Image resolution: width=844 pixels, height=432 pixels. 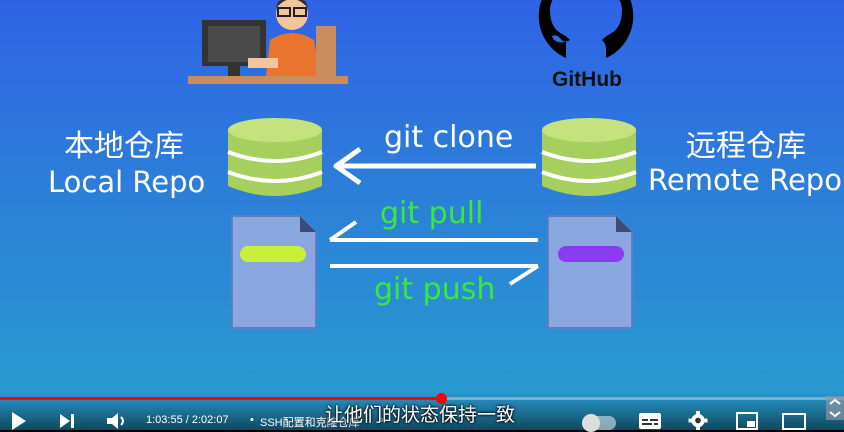 What do you see at coordinates (117, 421) in the screenshot?
I see `volume-icon` at bounding box center [117, 421].